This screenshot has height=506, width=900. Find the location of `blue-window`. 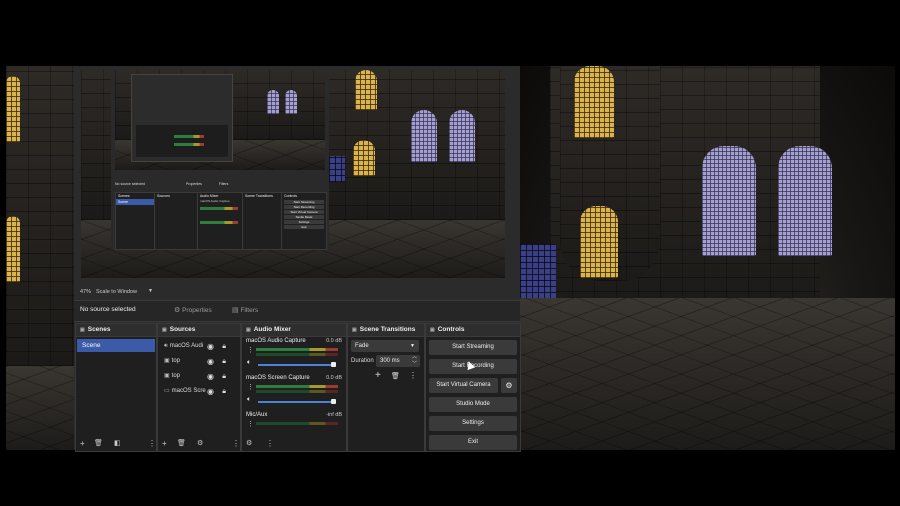

blue-window is located at coordinates (805, 201).